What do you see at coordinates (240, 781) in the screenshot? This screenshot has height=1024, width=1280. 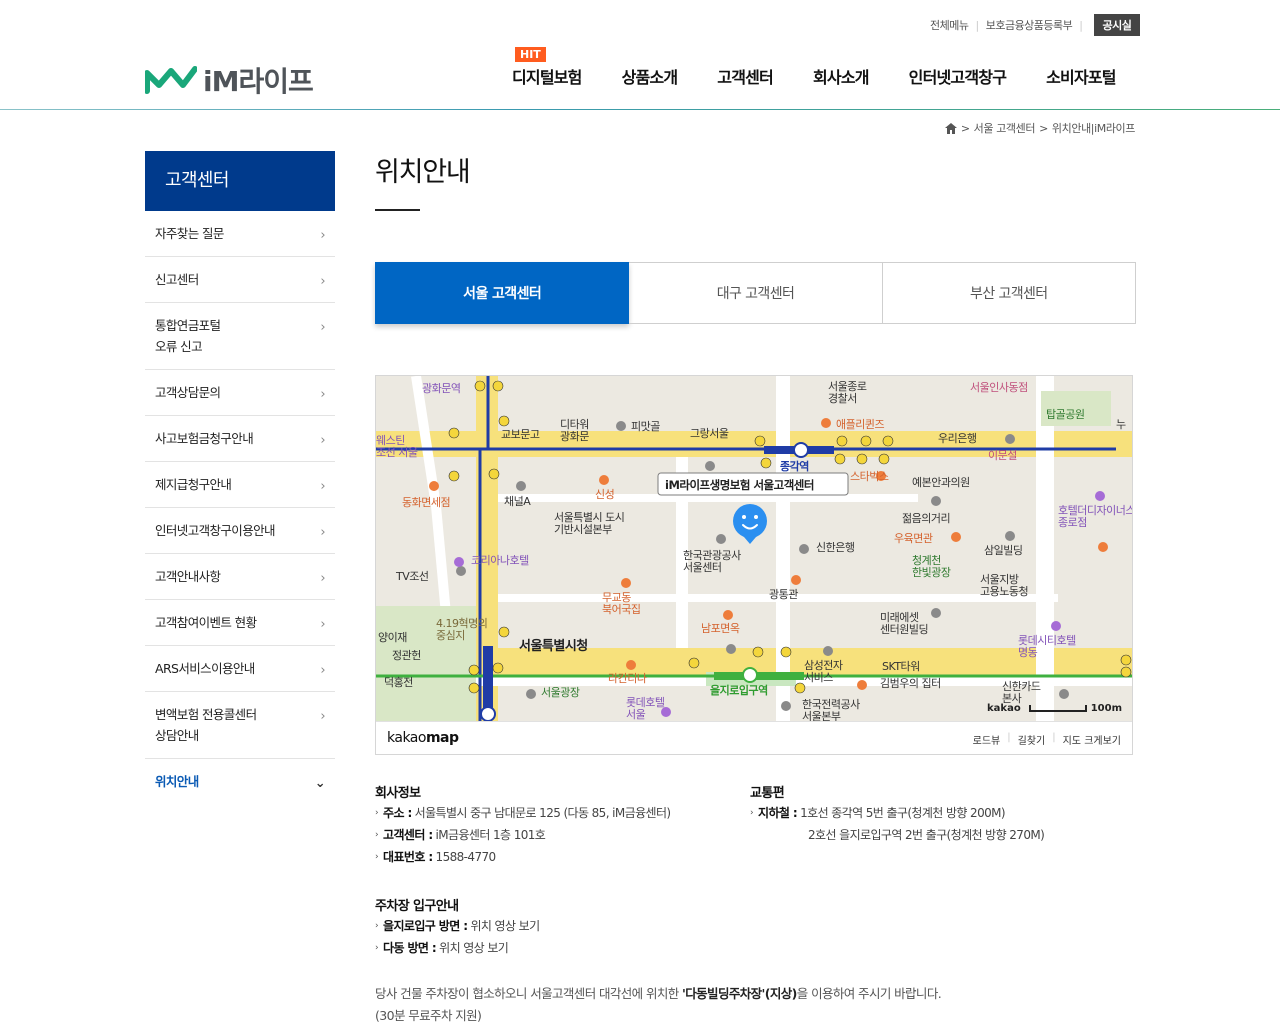 I see `side-nav-item-location: 위치안내 ⌄` at bounding box center [240, 781].